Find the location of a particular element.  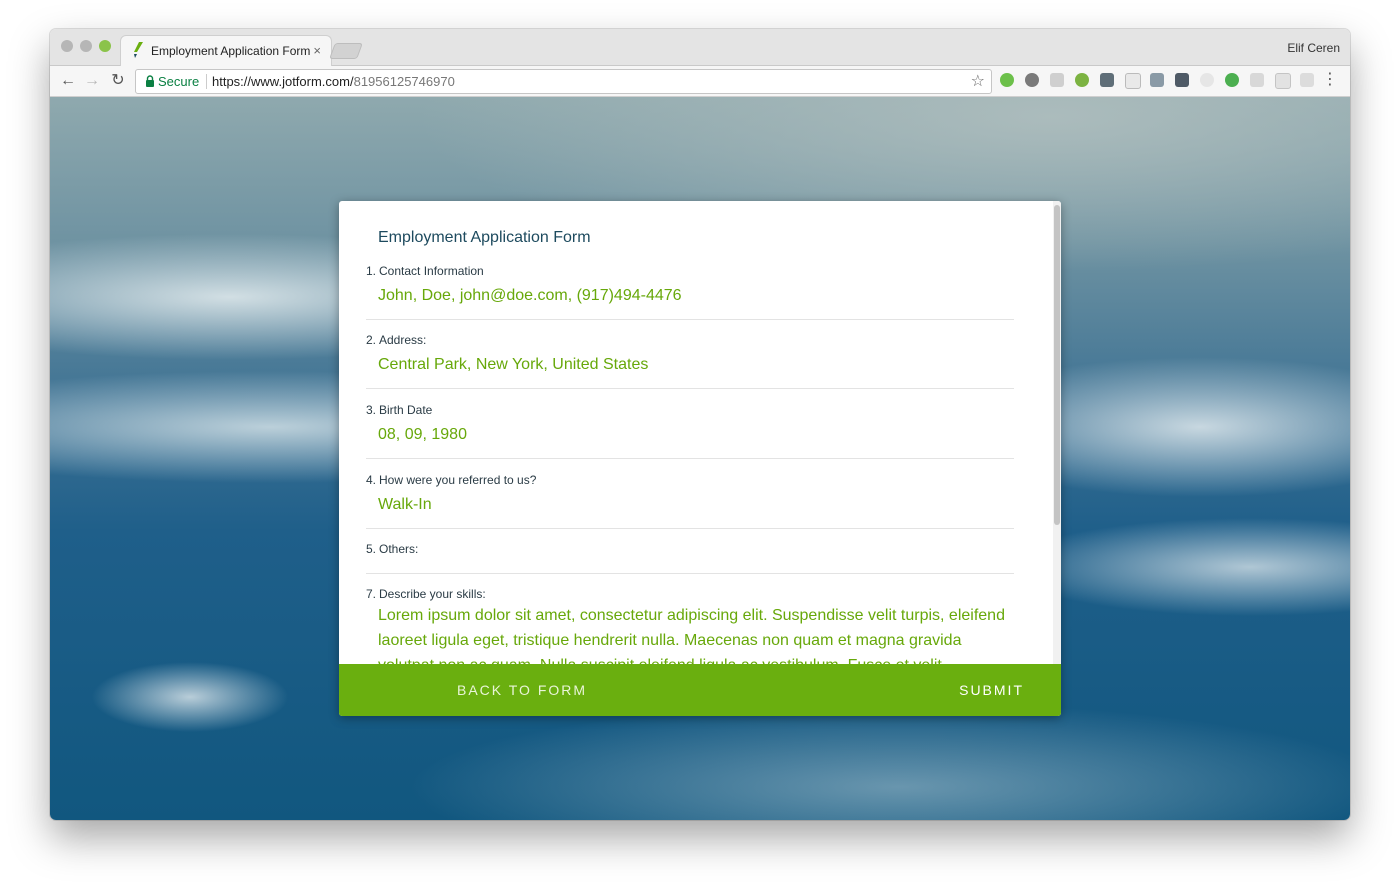

mail-icon is located at coordinates (1107, 80).